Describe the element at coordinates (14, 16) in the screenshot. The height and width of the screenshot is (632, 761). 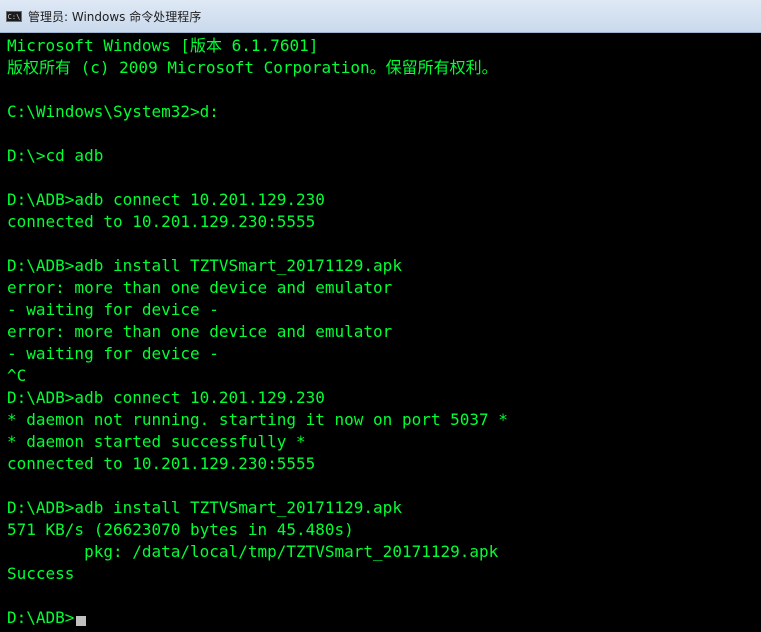
I see `console-app-icon: C:\` at that location.